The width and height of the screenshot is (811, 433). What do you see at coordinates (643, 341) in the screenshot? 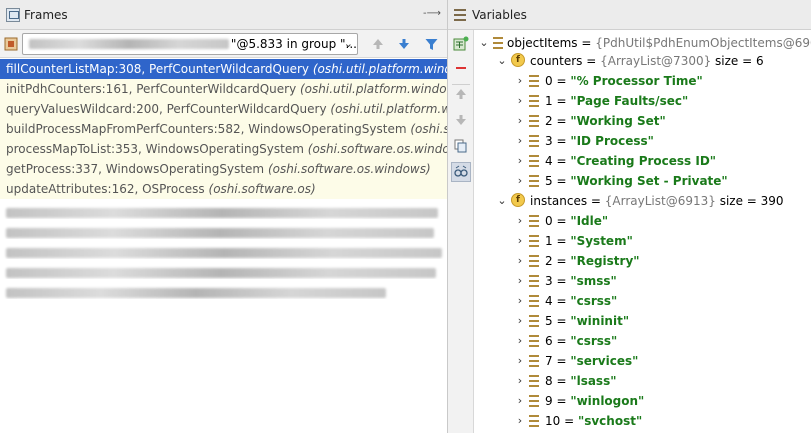
I see `tree-node-item: › 6 = "csrss"` at bounding box center [643, 341].